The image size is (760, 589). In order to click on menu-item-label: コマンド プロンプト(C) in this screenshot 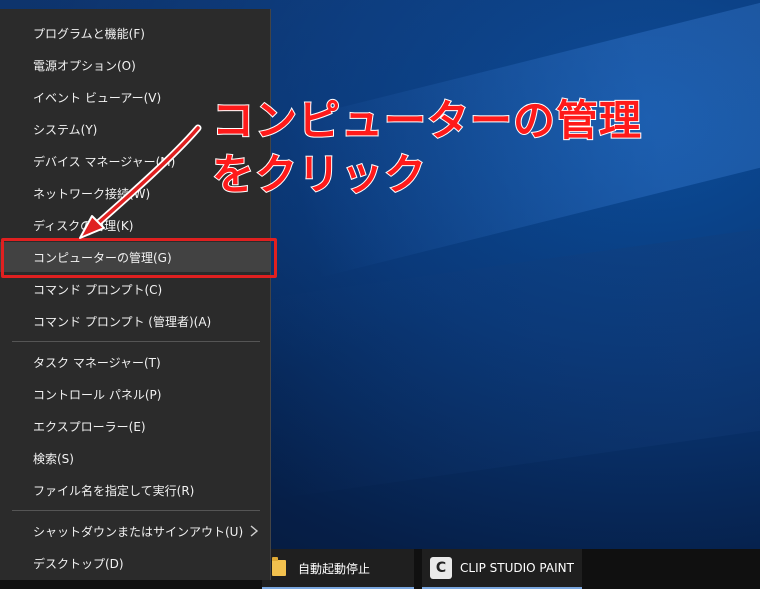, I will do `click(98, 289)`.